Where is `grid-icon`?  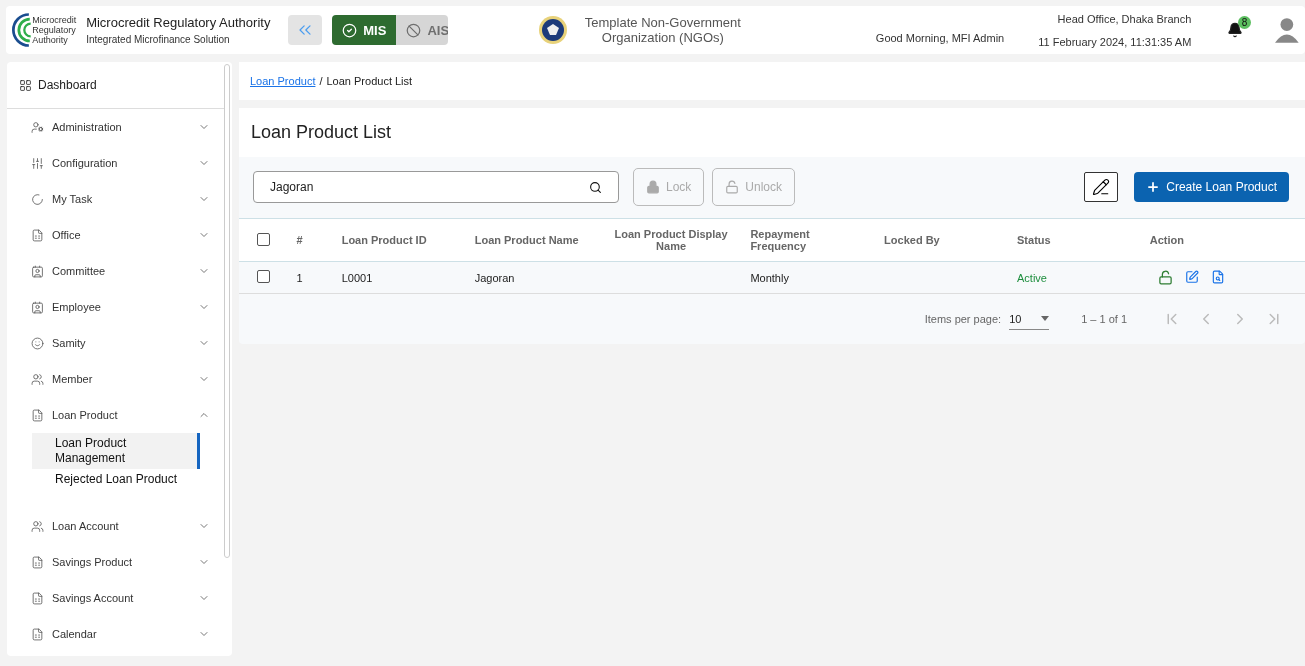
grid-icon is located at coordinates (25, 85).